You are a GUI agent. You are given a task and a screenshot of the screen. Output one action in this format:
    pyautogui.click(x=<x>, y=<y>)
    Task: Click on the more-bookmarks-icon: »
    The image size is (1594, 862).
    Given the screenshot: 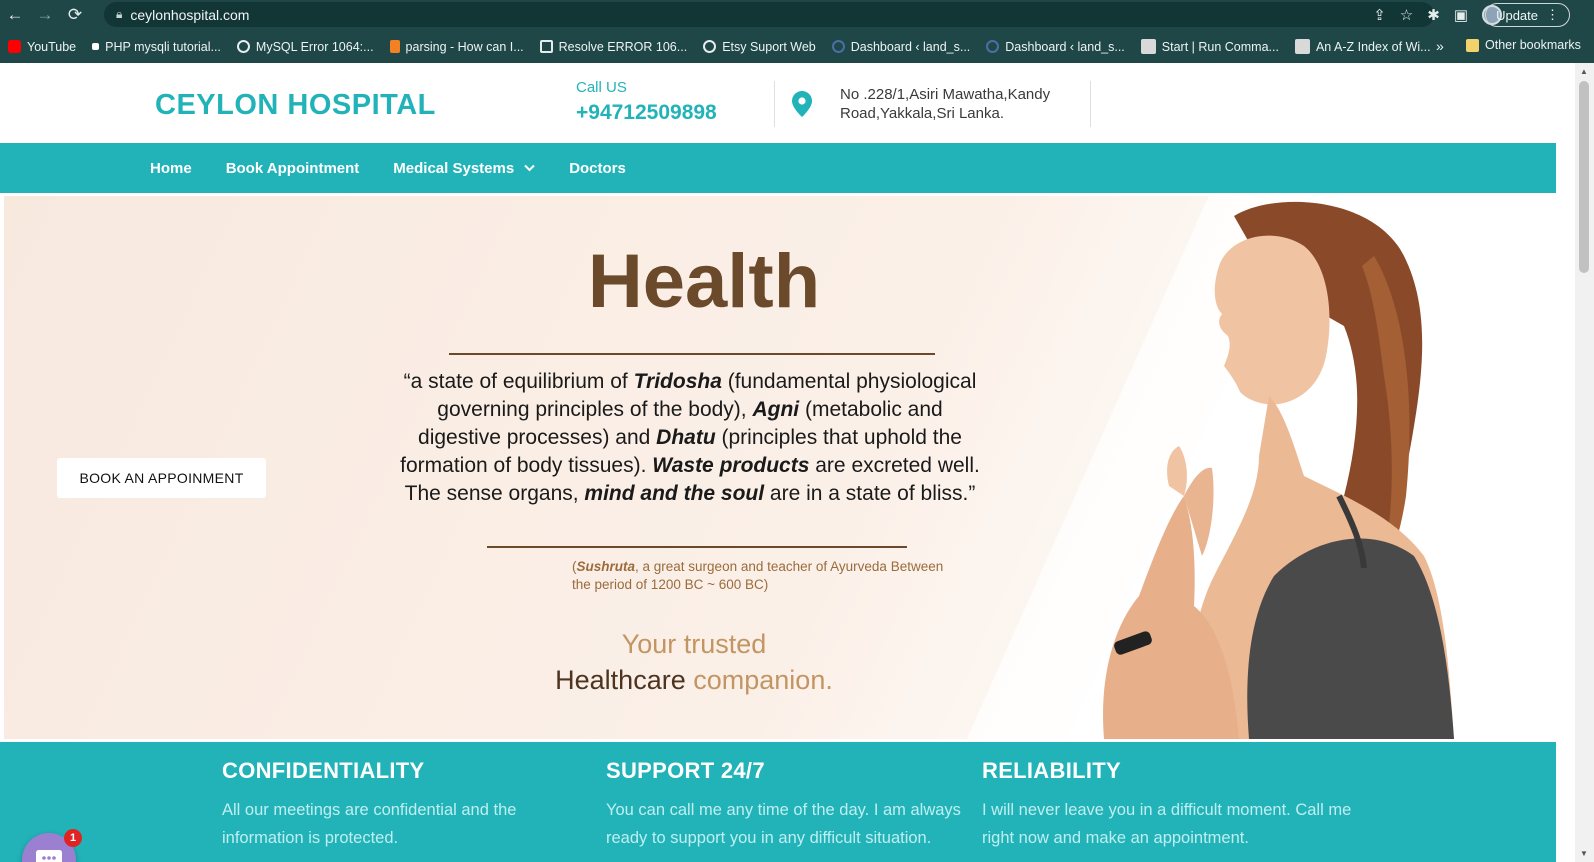 What is the action you would take?
    pyautogui.click(x=1440, y=46)
    